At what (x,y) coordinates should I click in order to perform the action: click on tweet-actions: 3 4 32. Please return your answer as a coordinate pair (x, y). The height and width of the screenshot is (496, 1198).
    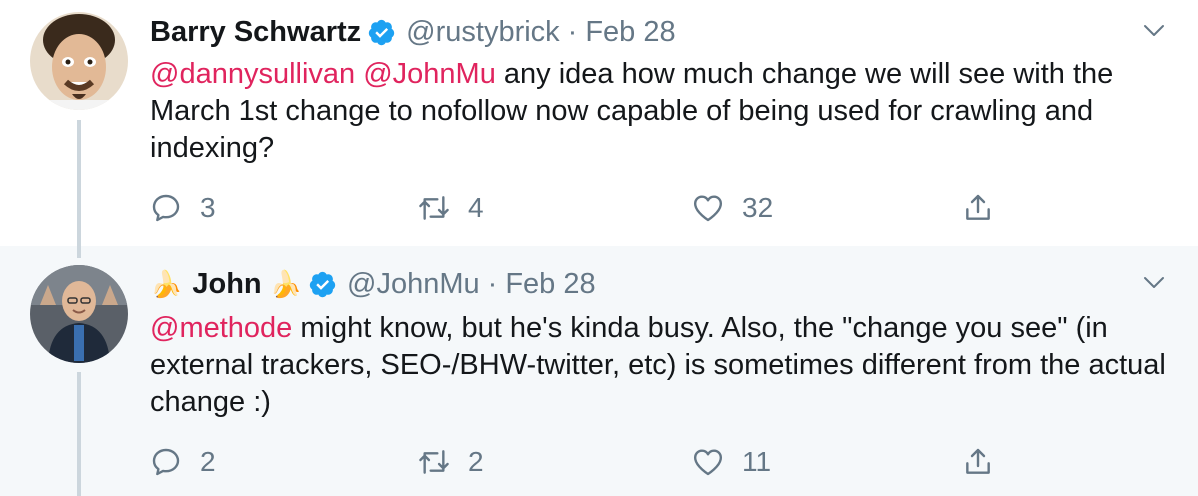
    Looking at the image, I should click on (580, 208).